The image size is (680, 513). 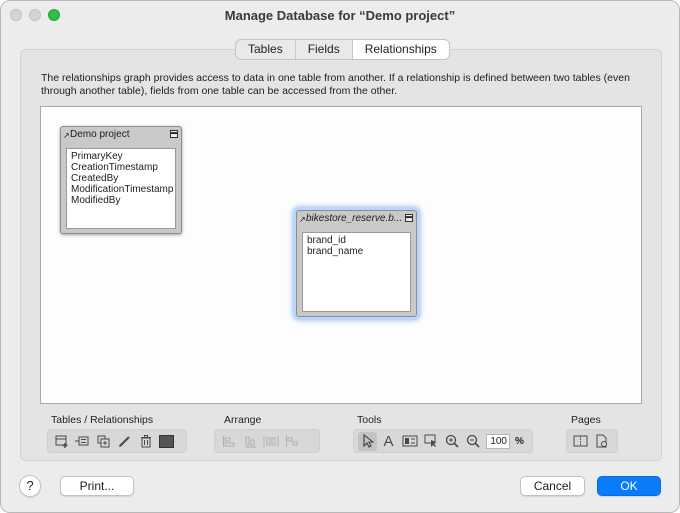 What do you see at coordinates (30, 486) in the screenshot?
I see `help-button: ?` at bounding box center [30, 486].